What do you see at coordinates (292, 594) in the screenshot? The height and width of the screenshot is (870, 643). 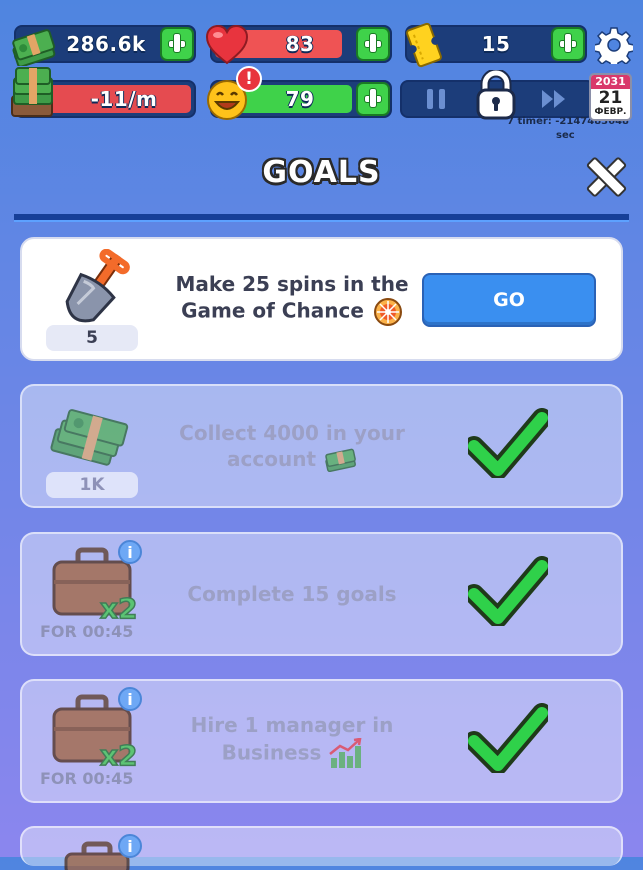 I see `goal-description: Complete 15 goals` at bounding box center [292, 594].